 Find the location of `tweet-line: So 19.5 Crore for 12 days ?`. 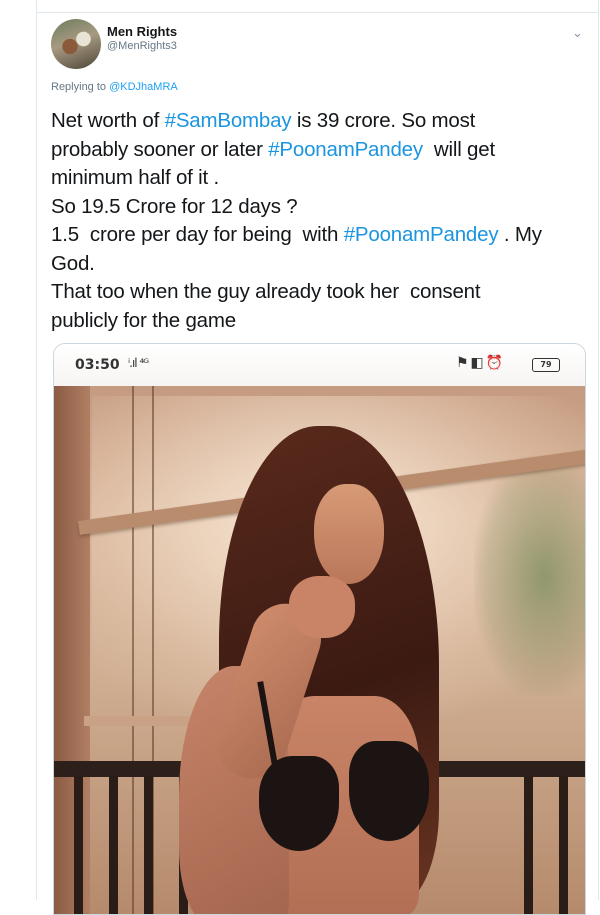

tweet-line: So 19.5 Crore for 12 days ? is located at coordinates (174, 206).